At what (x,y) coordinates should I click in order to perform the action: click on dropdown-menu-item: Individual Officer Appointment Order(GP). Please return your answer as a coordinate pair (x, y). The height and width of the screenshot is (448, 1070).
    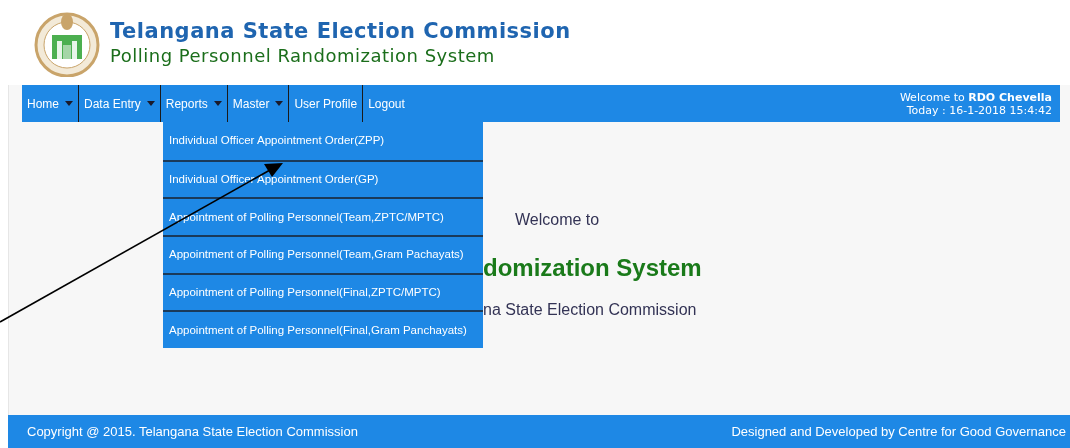
    Looking at the image, I should click on (323, 178).